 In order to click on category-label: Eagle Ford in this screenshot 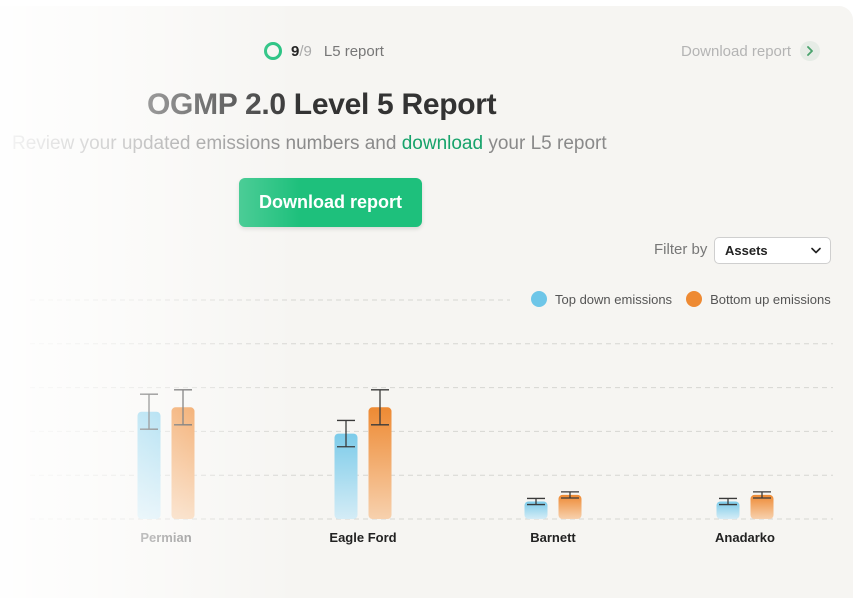, I will do `click(362, 537)`.